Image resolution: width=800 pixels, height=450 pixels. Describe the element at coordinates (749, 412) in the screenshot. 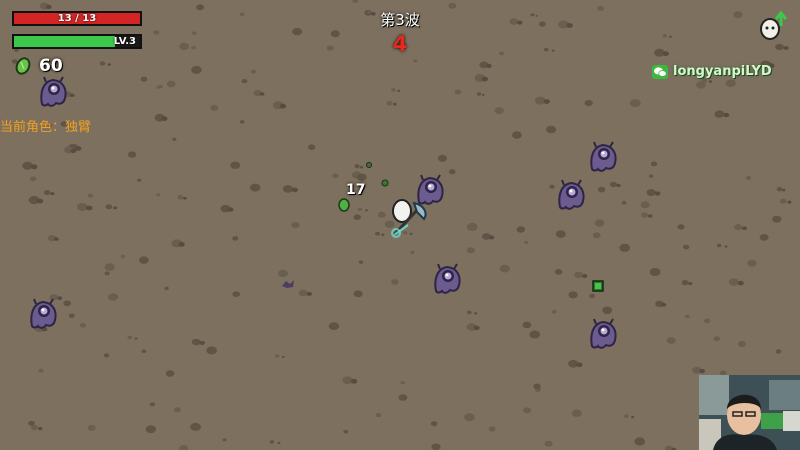

I see `streamer-webcam-feed` at that location.